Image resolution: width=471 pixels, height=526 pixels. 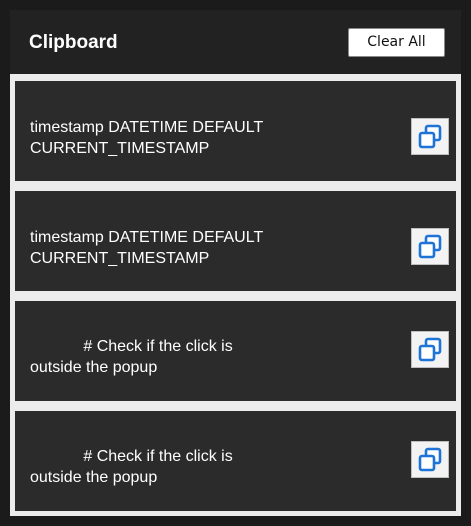 I want to click on clear-all-button: Clear All, so click(x=396, y=42).